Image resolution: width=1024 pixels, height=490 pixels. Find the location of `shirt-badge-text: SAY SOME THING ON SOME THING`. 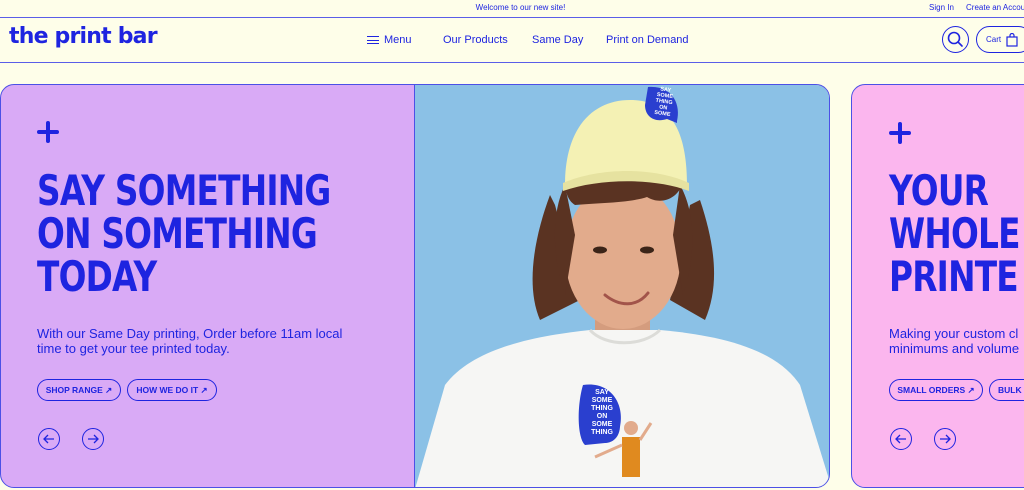

shirt-badge-text: SAY SOME THING ON SOME THING is located at coordinates (602, 413).